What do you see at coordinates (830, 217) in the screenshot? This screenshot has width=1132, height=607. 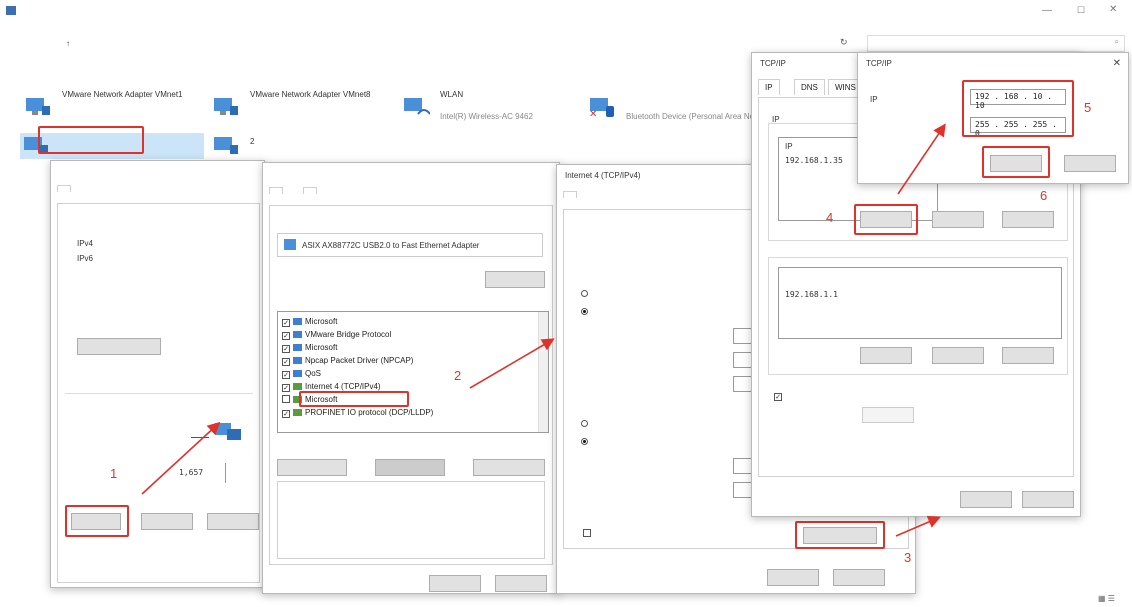 I see `step-number: 4` at bounding box center [830, 217].